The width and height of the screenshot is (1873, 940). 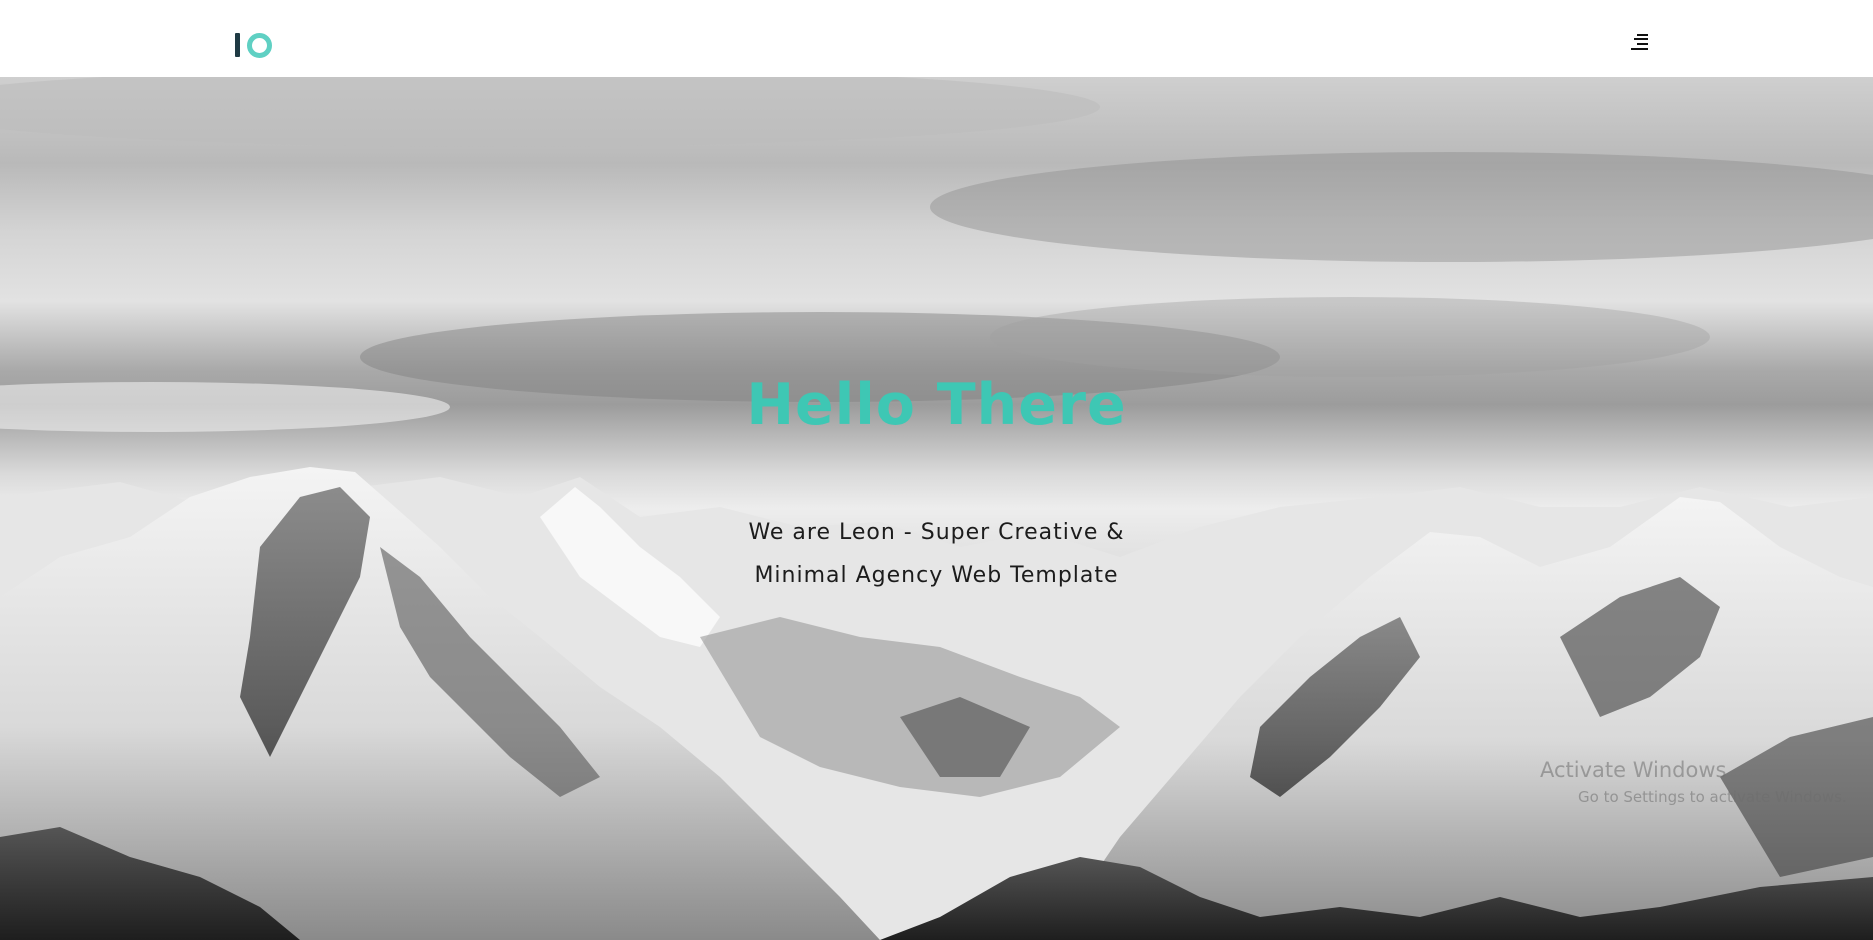 I want to click on site-header, so click(x=936, y=38).